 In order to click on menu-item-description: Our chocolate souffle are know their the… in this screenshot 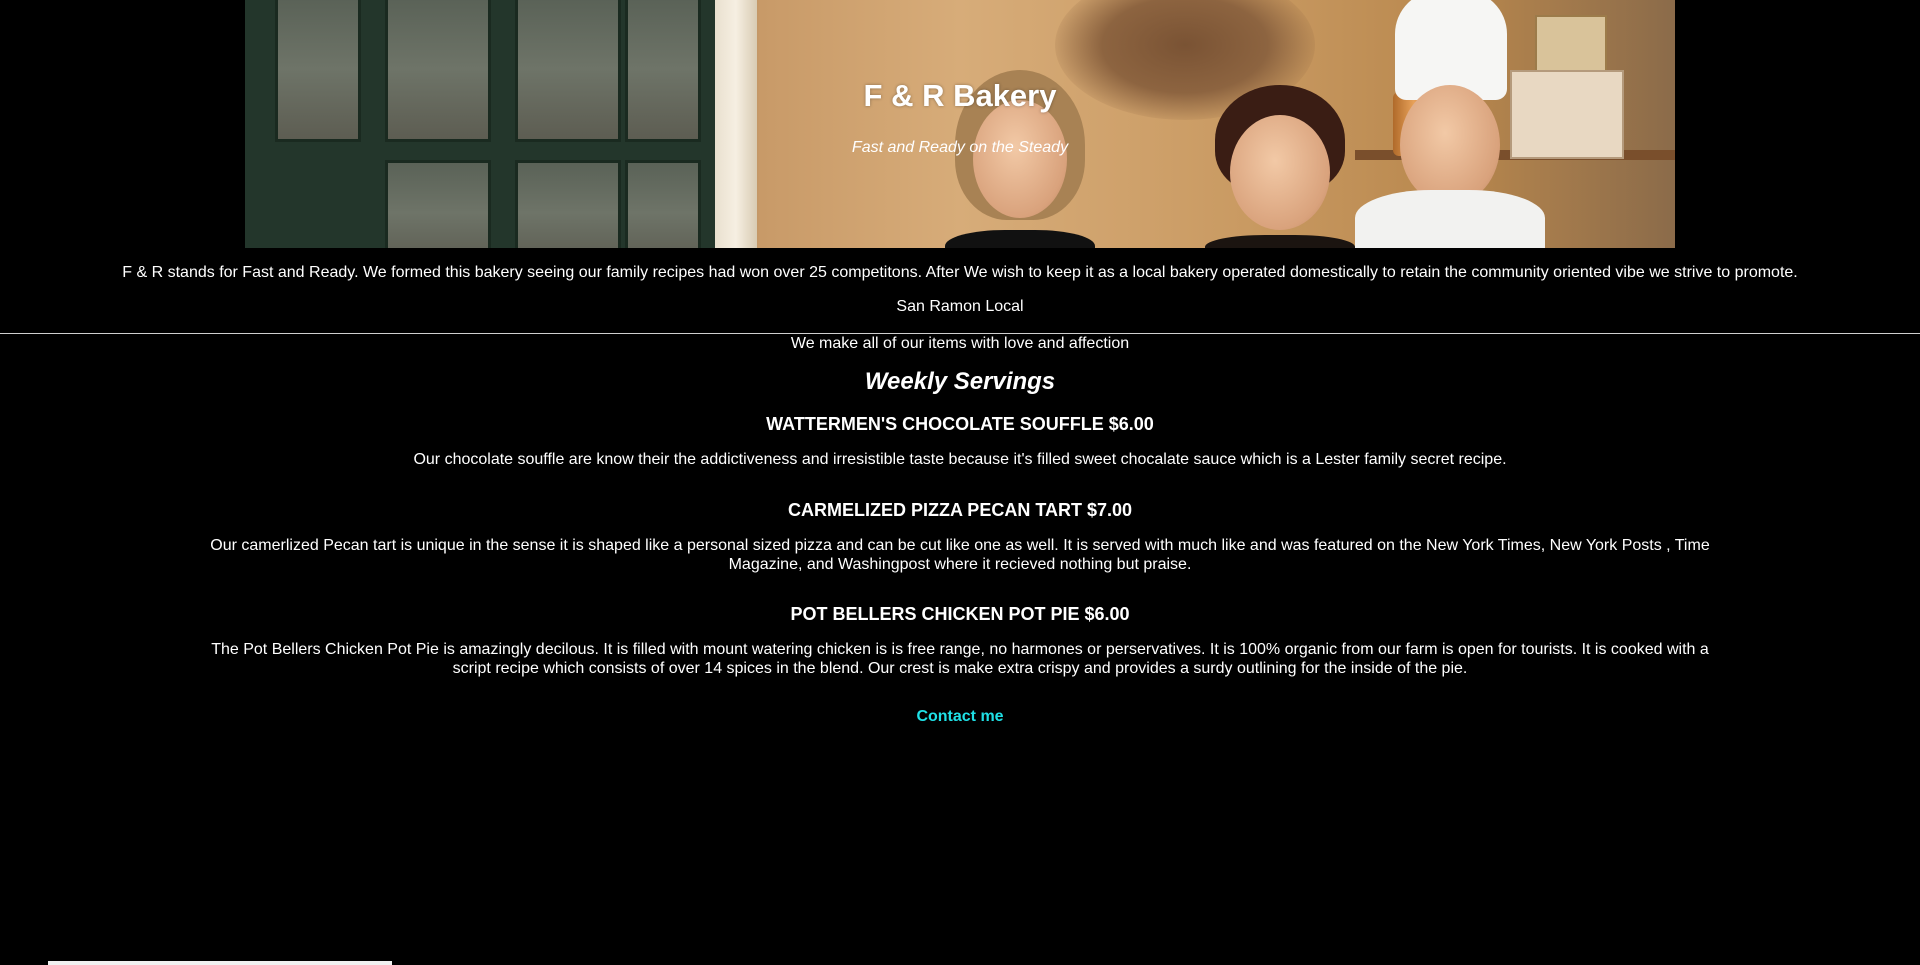, I will do `click(960, 459)`.